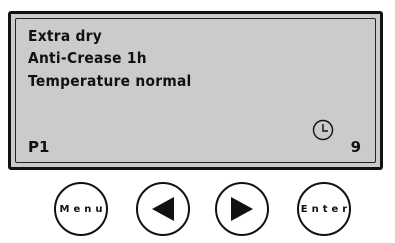 The height and width of the screenshot is (243, 395). I want to click on menu-button-label: Menu, so click(83, 209).